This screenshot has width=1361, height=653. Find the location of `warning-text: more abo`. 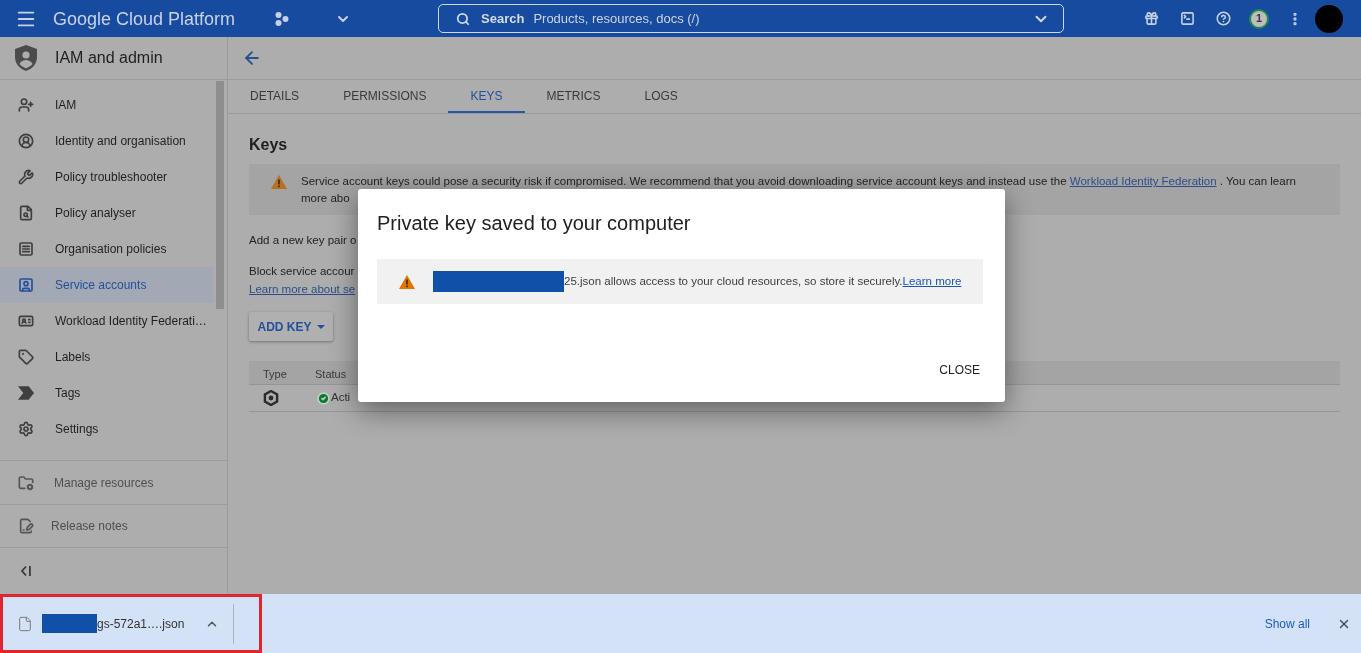

warning-text: more abo is located at coordinates (325, 198).